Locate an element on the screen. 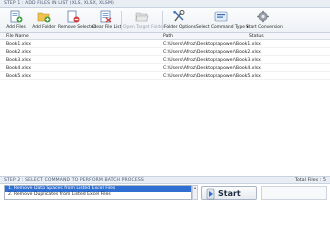 This screenshot has width=330, height=240. file-name-cell: Book2.xlsx is located at coordinates (18, 52).